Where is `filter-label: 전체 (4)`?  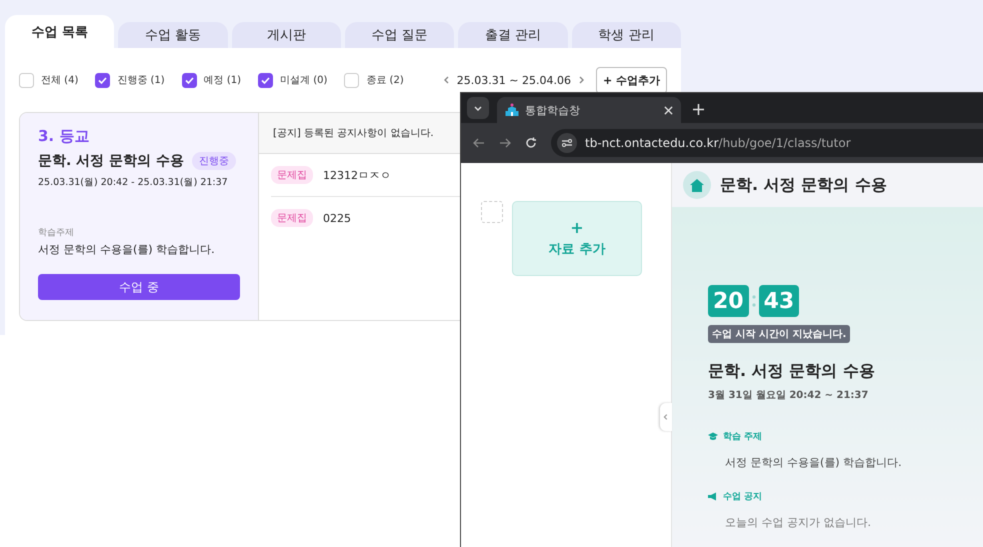
filter-label: 전체 (4) is located at coordinates (59, 80).